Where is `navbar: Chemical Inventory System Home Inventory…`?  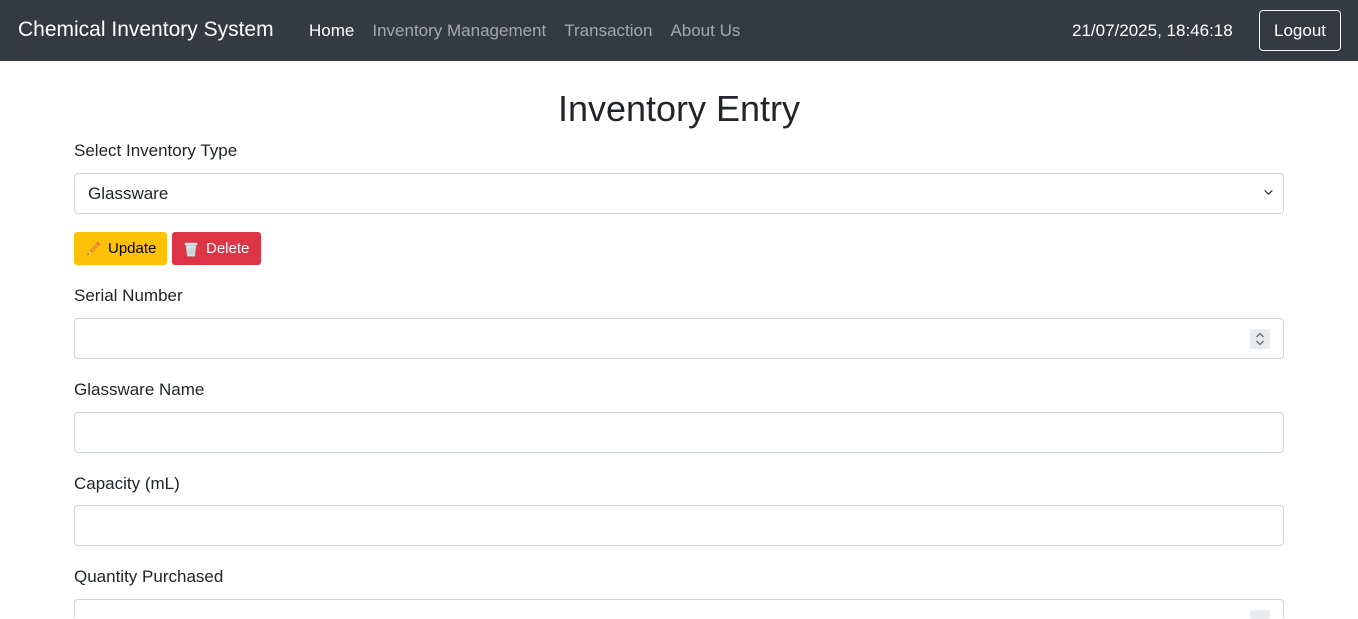
navbar: Chemical Inventory System Home Inventory… is located at coordinates (679, 30).